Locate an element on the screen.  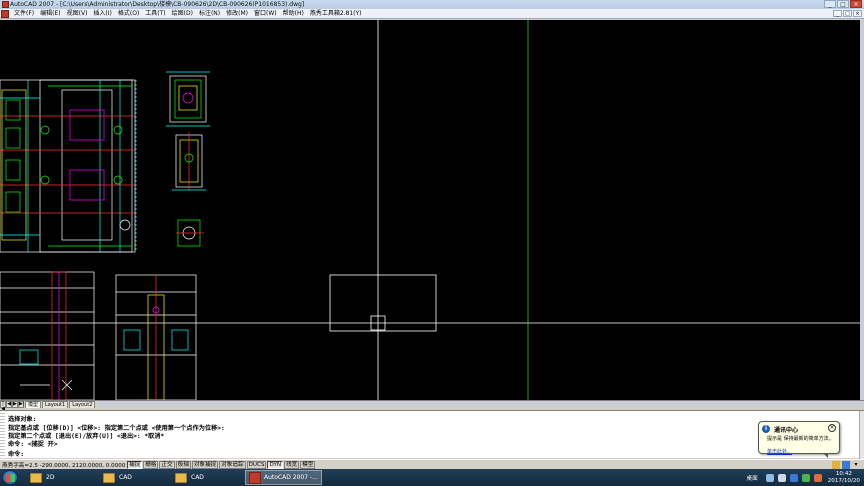
windows-logo-icon is located at coordinates (10, 478).